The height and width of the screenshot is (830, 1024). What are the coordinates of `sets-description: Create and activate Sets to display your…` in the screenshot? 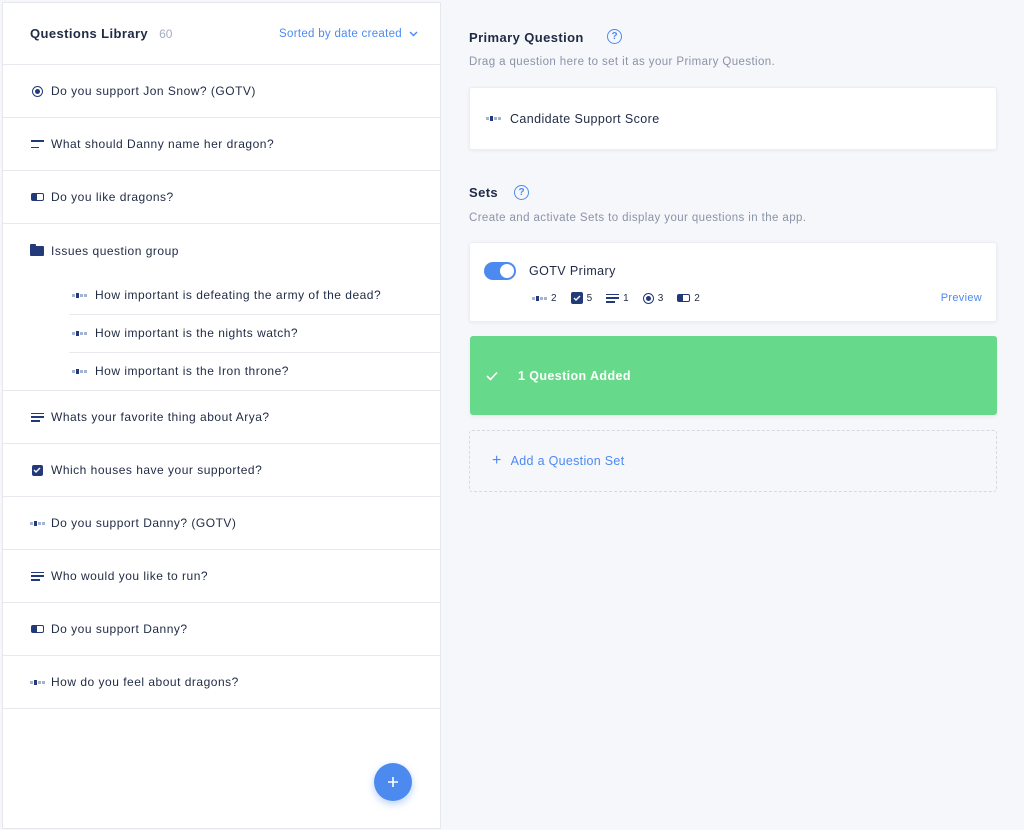 It's located at (638, 218).